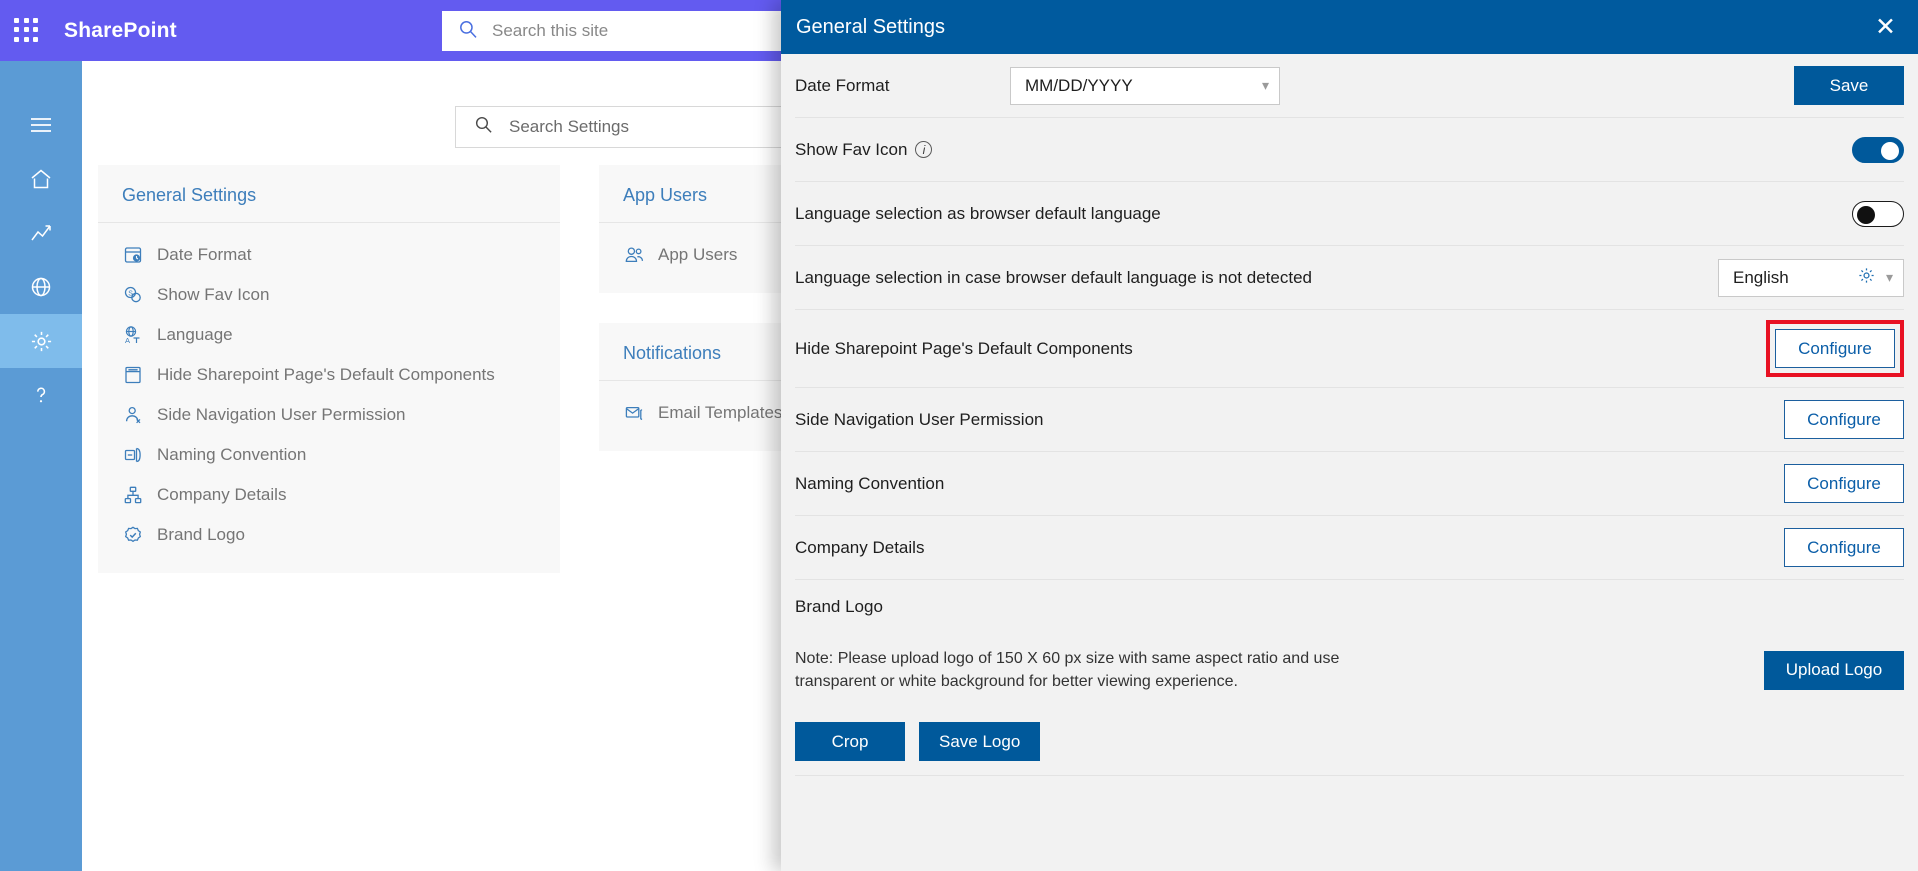 The image size is (1918, 871). What do you see at coordinates (41, 125) in the screenshot?
I see `rail-item-hamburger` at bounding box center [41, 125].